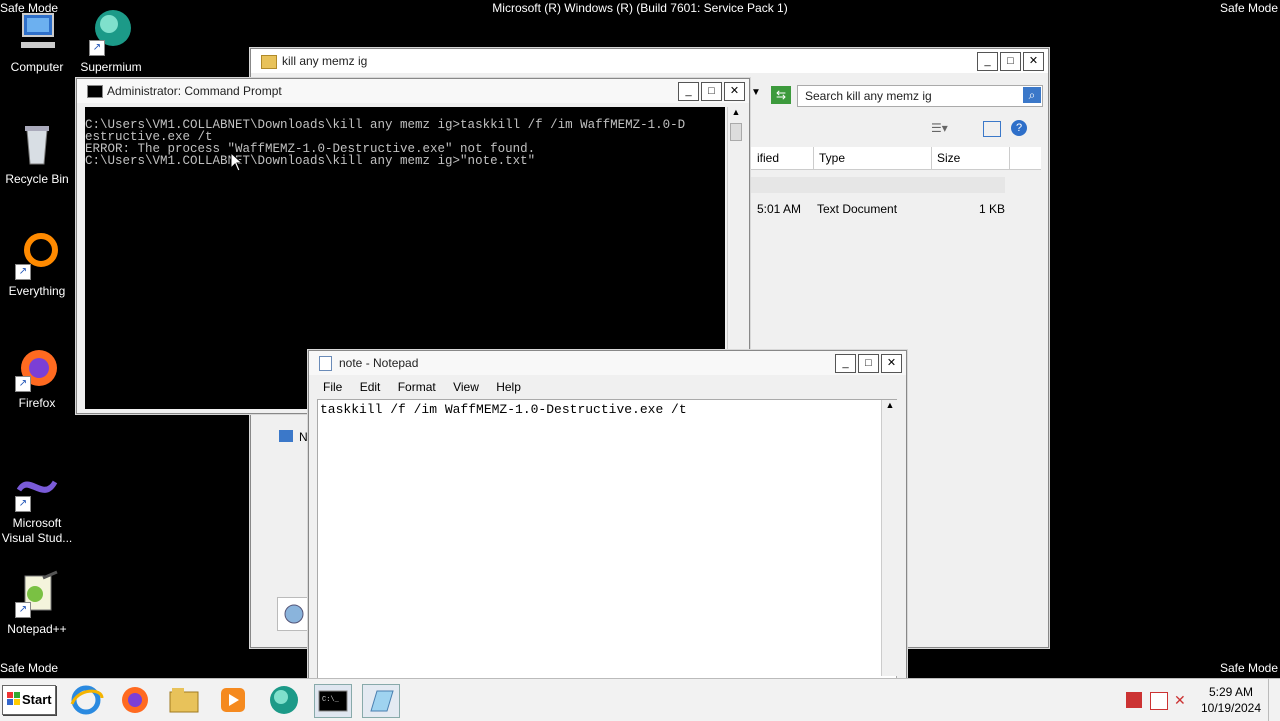  I want to click on internet-explorer-icon, so click(86, 700).